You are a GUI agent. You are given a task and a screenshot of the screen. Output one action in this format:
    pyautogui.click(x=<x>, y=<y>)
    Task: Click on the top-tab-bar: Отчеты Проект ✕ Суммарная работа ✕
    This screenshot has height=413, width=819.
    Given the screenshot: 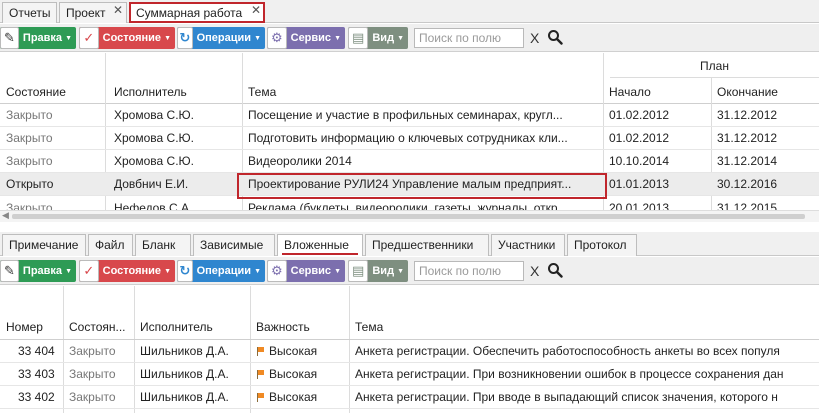 What is the action you would take?
    pyautogui.click(x=409, y=11)
    